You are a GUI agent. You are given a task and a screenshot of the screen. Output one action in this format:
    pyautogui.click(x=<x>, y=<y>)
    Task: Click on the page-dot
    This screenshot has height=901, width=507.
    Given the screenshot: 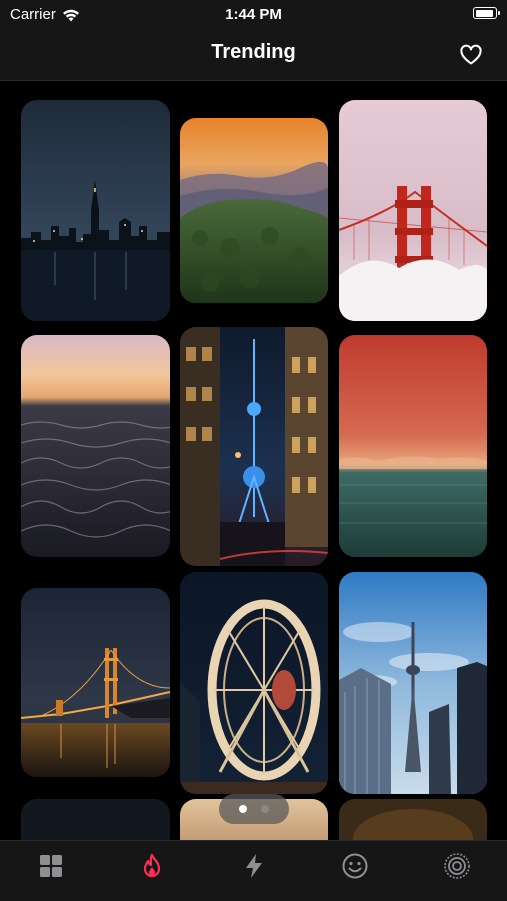 What is the action you would take?
    pyautogui.click(x=265, y=809)
    